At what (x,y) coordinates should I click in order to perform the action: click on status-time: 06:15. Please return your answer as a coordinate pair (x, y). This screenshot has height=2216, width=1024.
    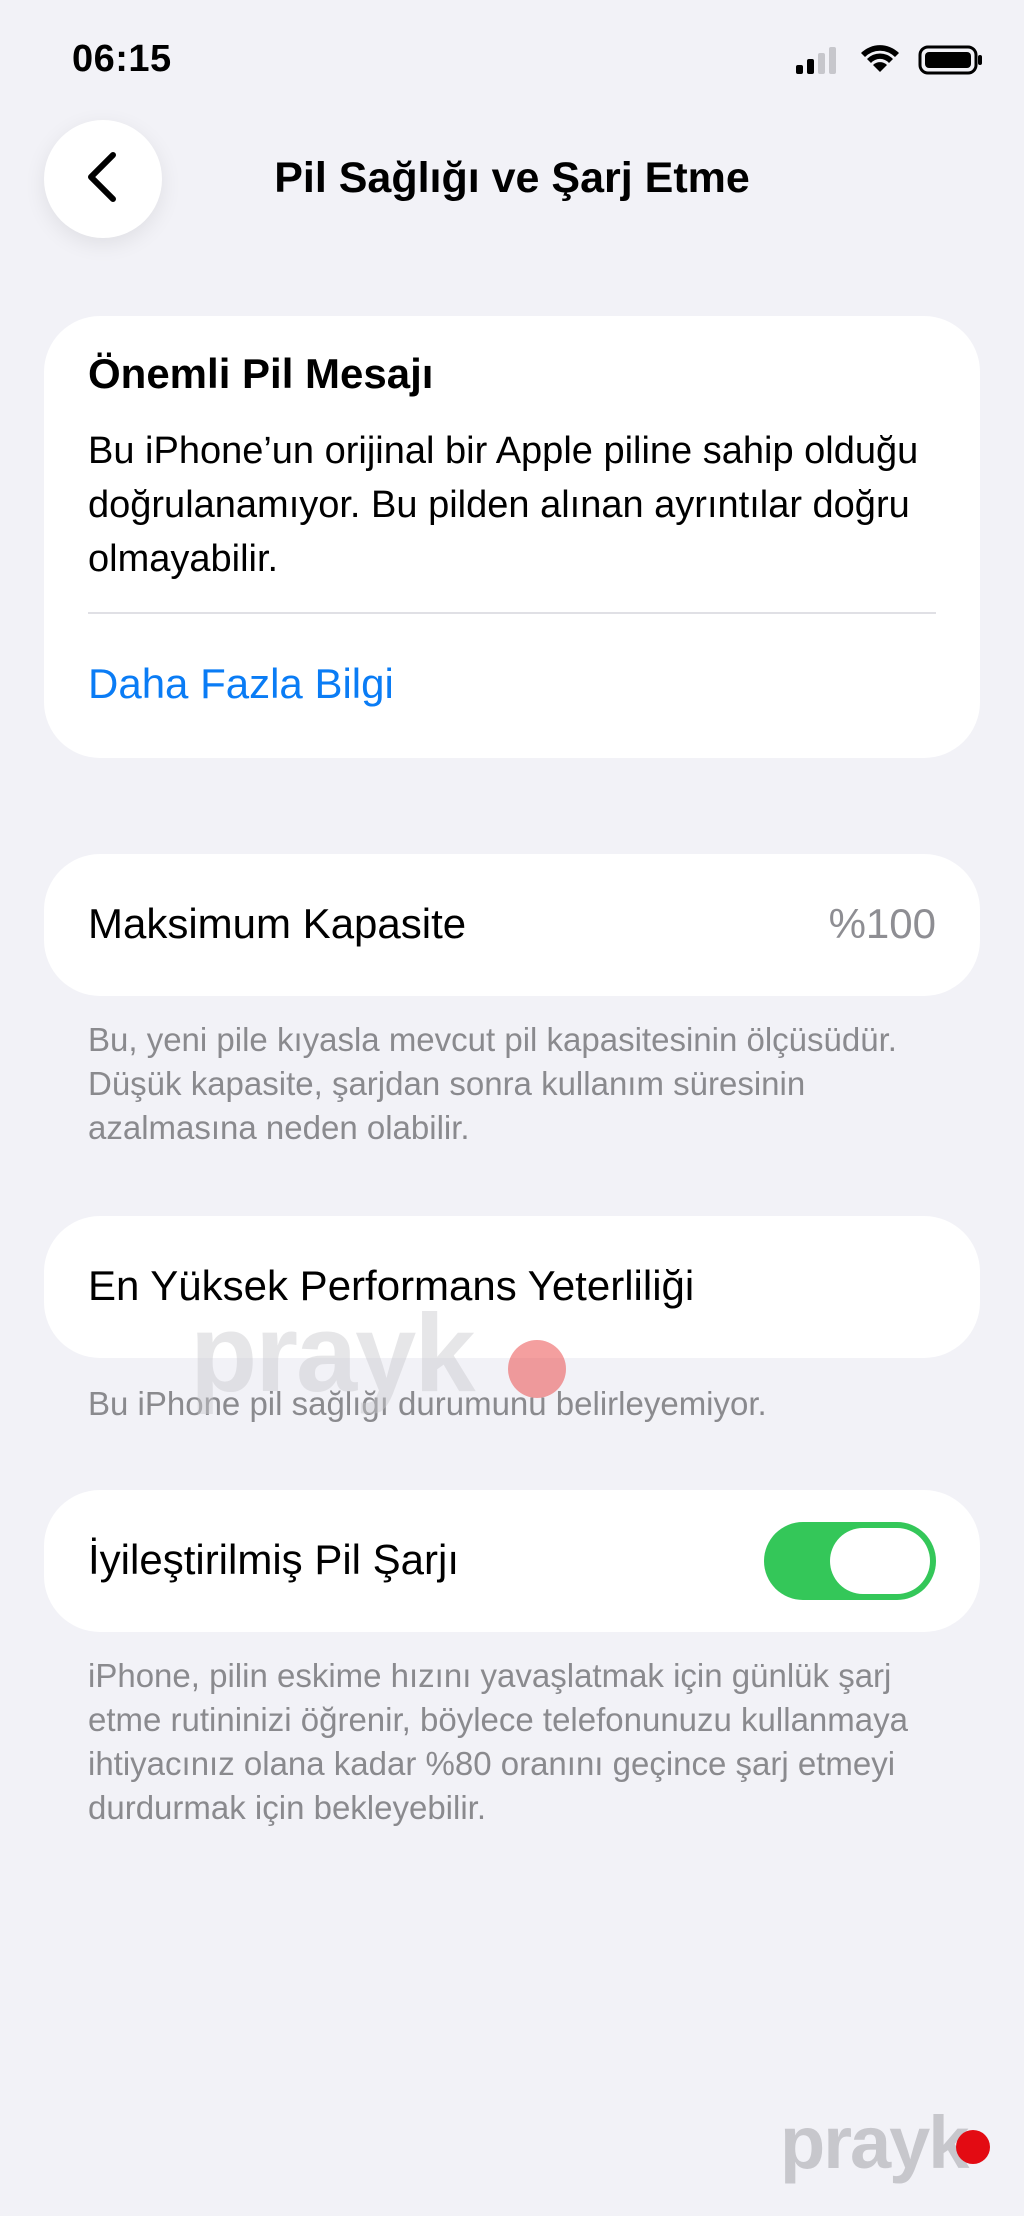
    Looking at the image, I should click on (122, 59).